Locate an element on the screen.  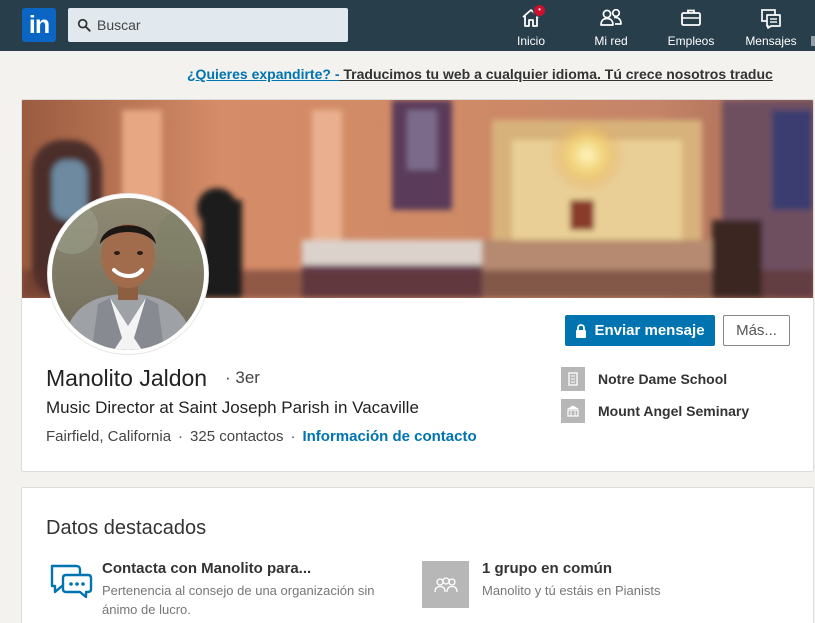
nav-item-label: Empleos is located at coordinates (691, 41).